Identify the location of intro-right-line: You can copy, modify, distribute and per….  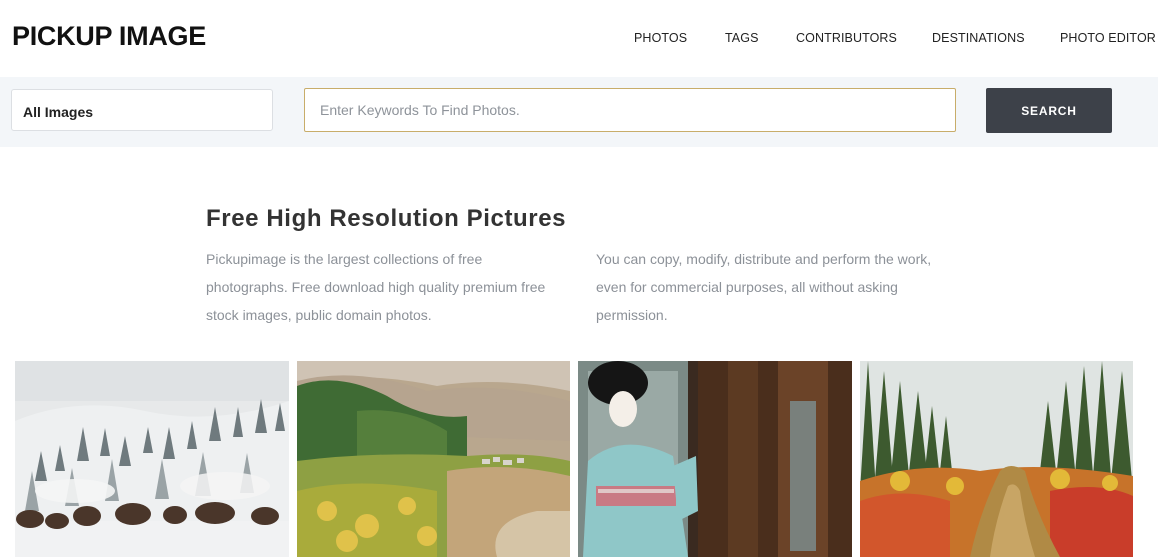
(764, 259).